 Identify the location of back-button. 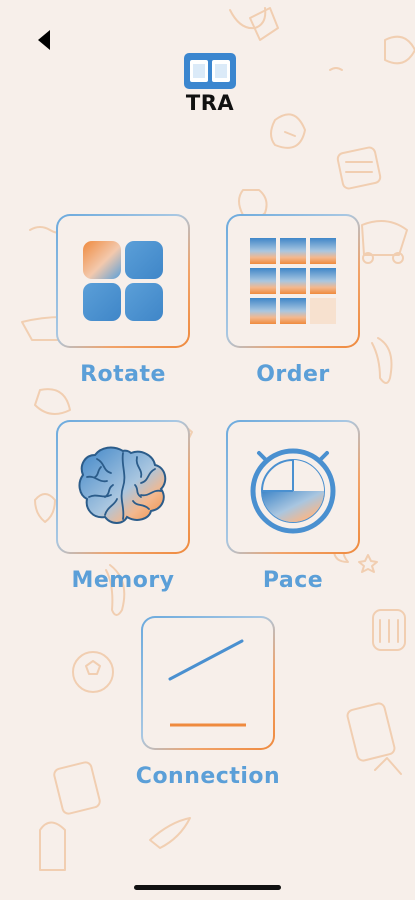
(44, 40).